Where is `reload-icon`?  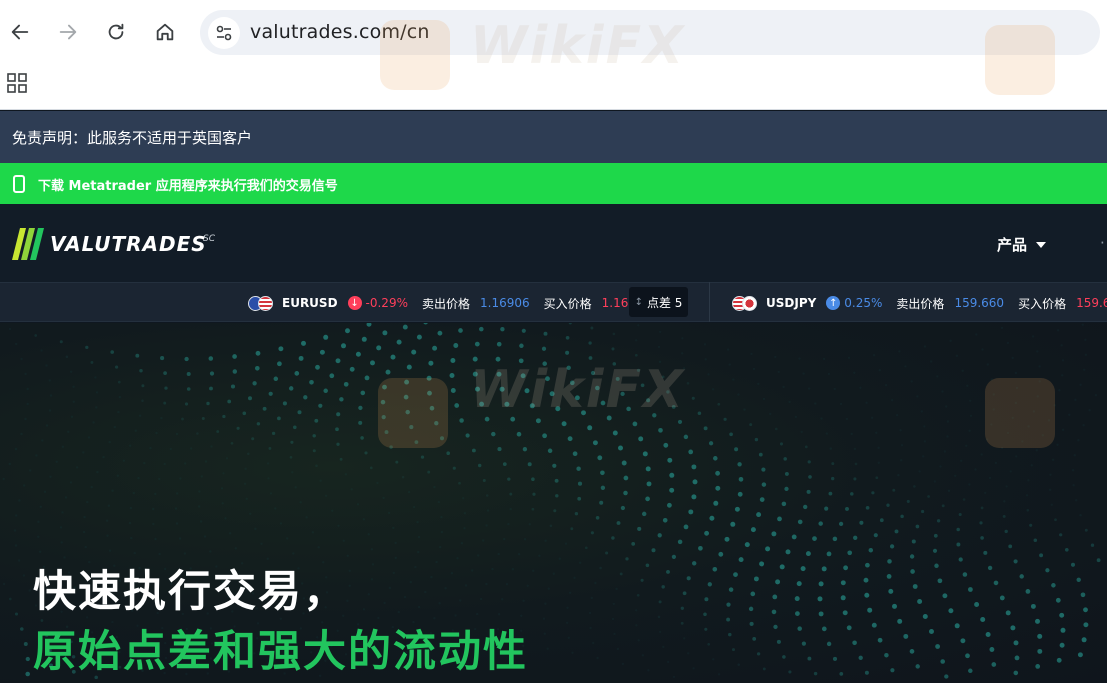 reload-icon is located at coordinates (116, 32).